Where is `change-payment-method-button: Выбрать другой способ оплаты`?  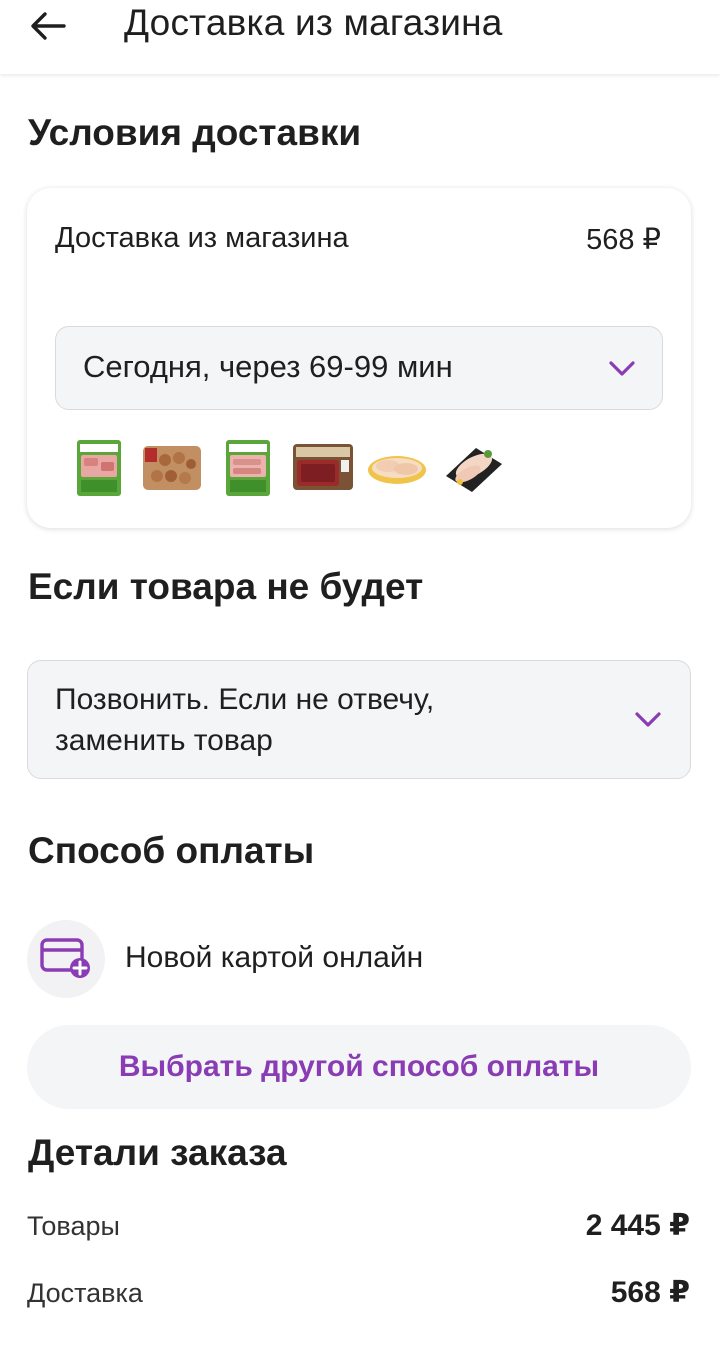 change-payment-method-button: Выбрать другой способ оплаты is located at coordinates (359, 1067).